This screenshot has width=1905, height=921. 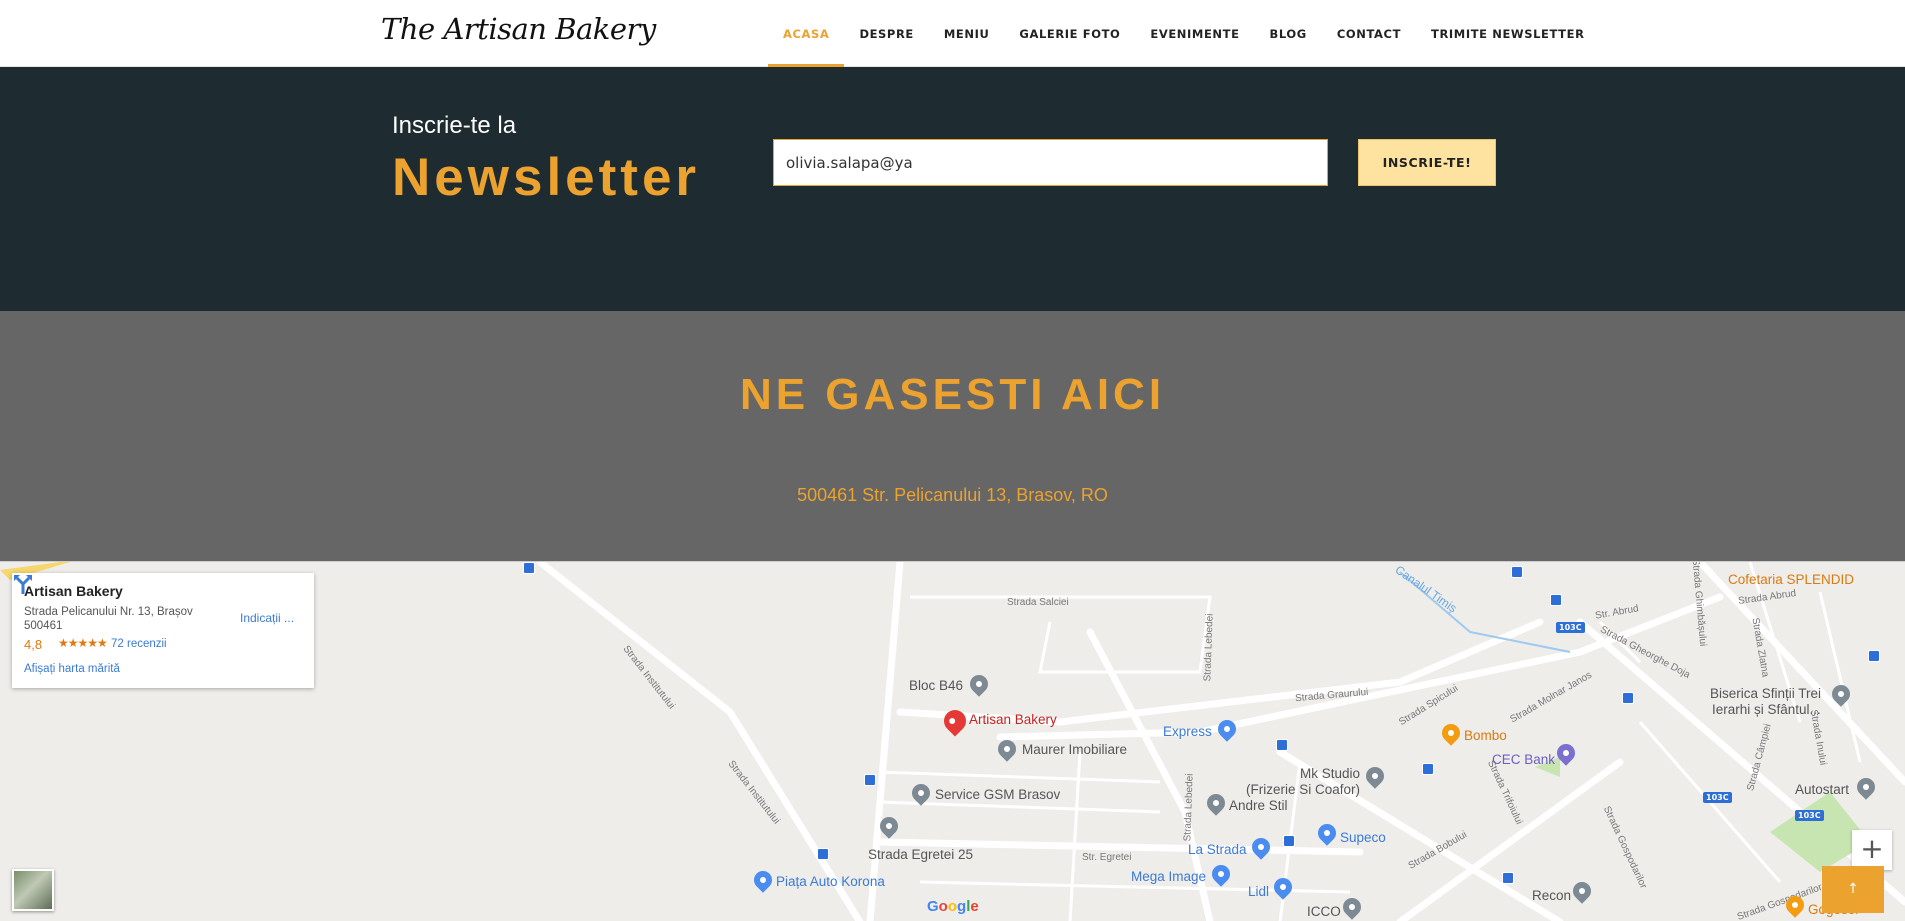 I want to click on subscribe-button: INSCRIE-TE!, so click(x=1427, y=162).